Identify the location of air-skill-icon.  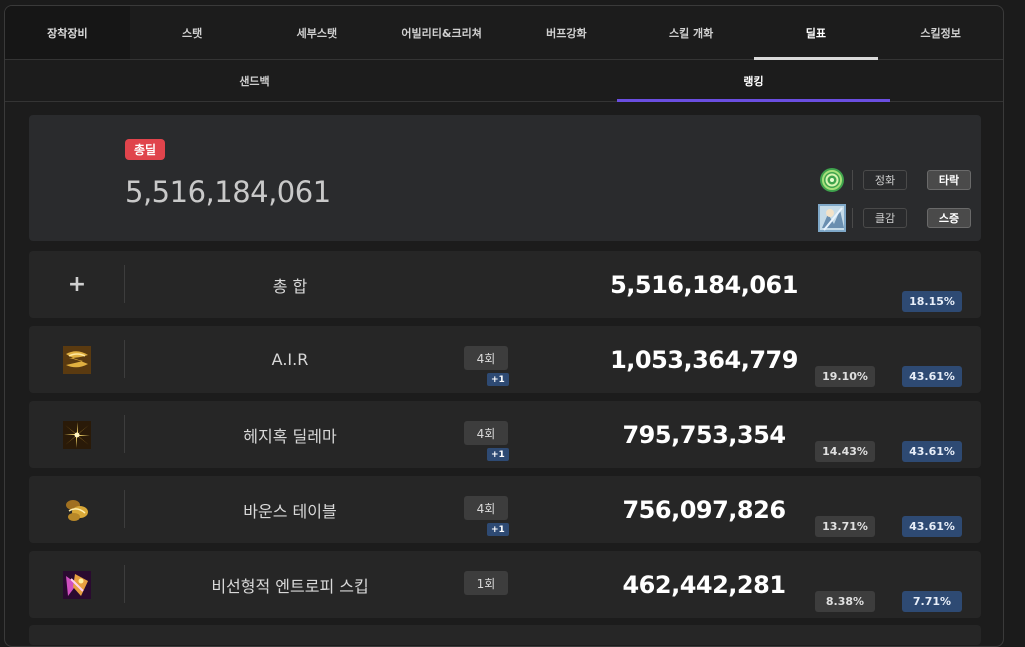
(77, 359).